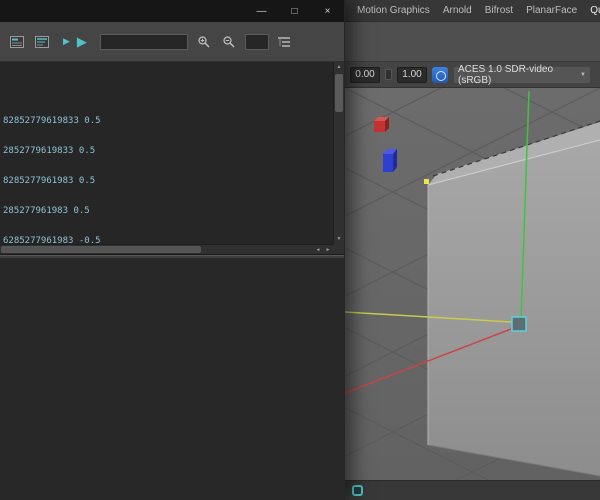 The image size is (600, 500). I want to click on scrollbar-corner, so click(338, 249).